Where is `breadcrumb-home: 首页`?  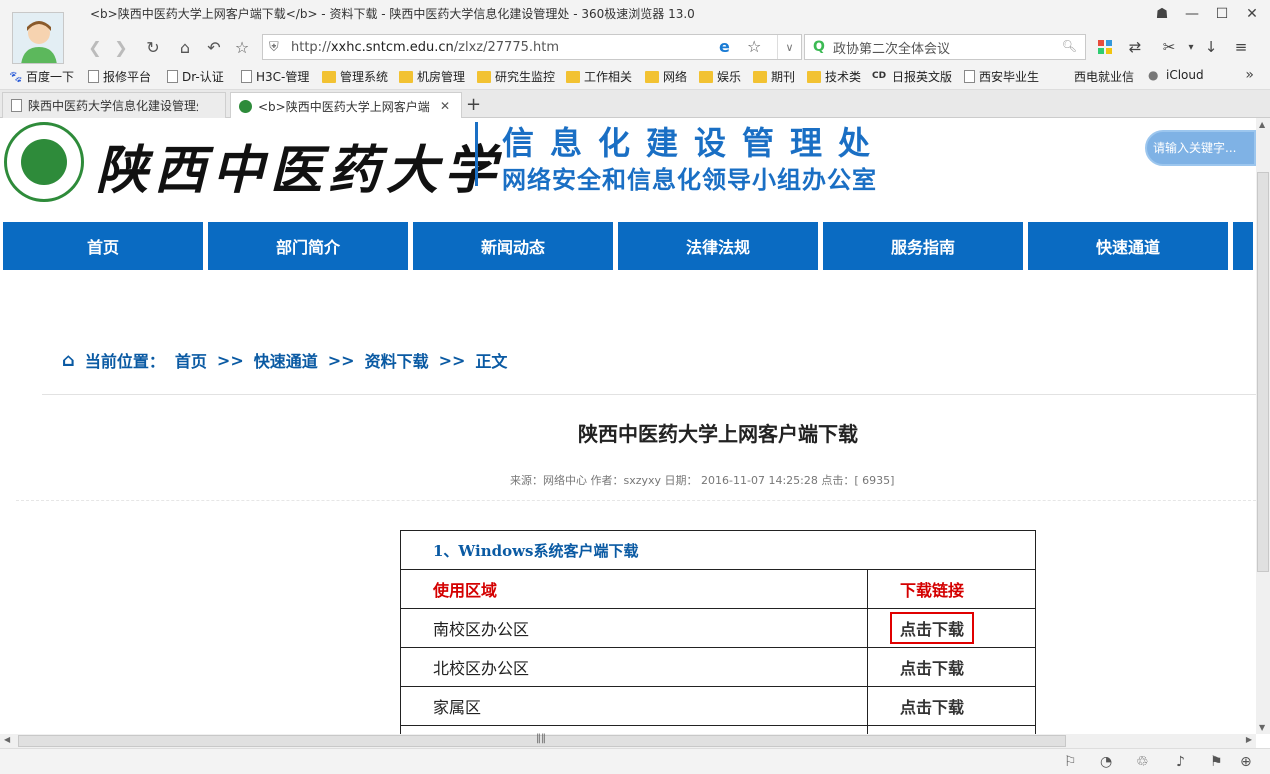 breadcrumb-home: 首页 is located at coordinates (191, 360).